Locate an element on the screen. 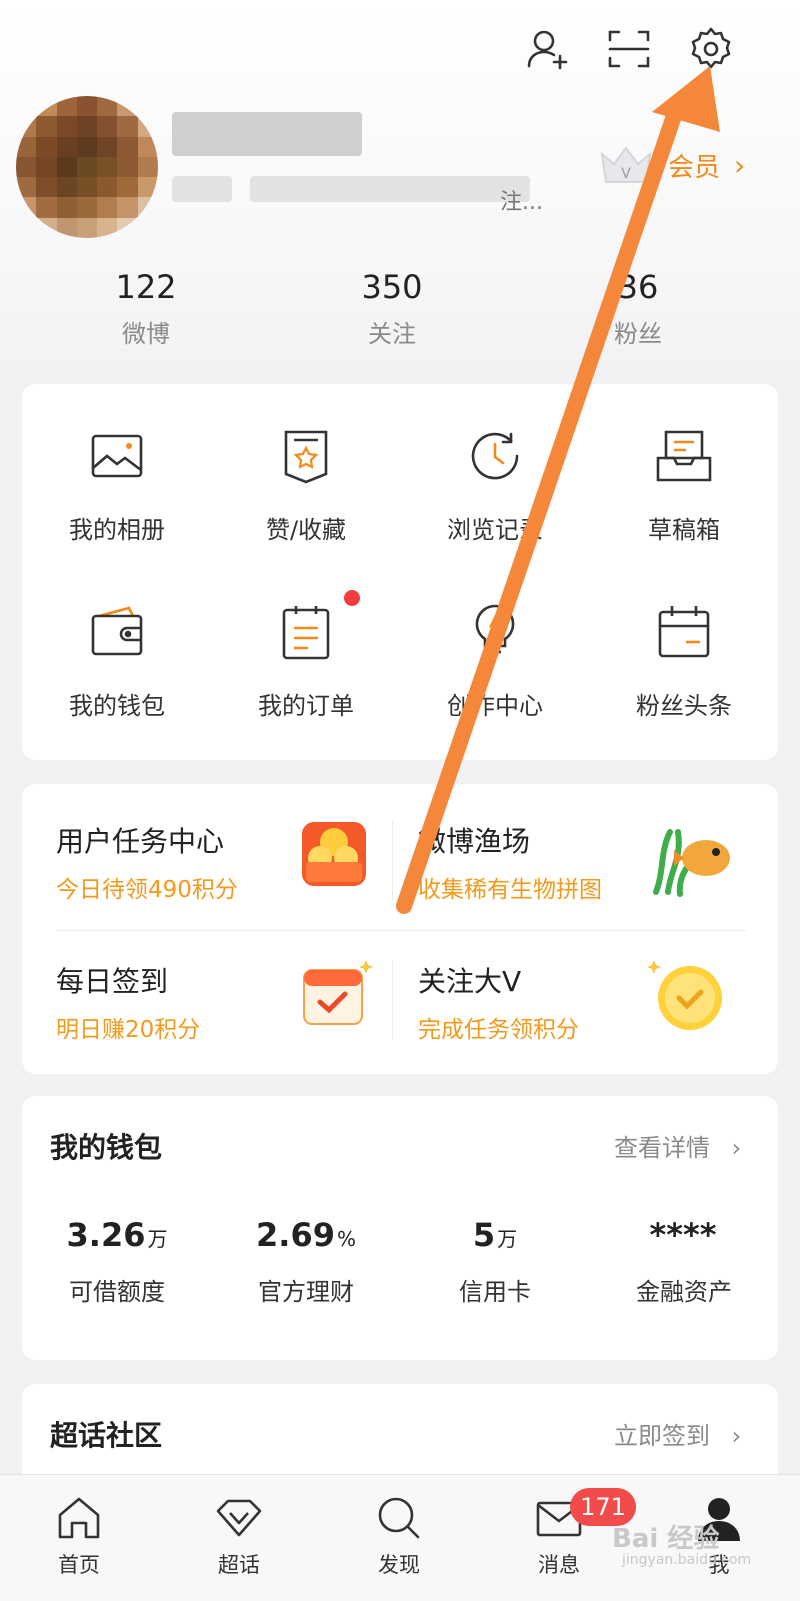  stat-label: 关注 is located at coordinates (392, 334).